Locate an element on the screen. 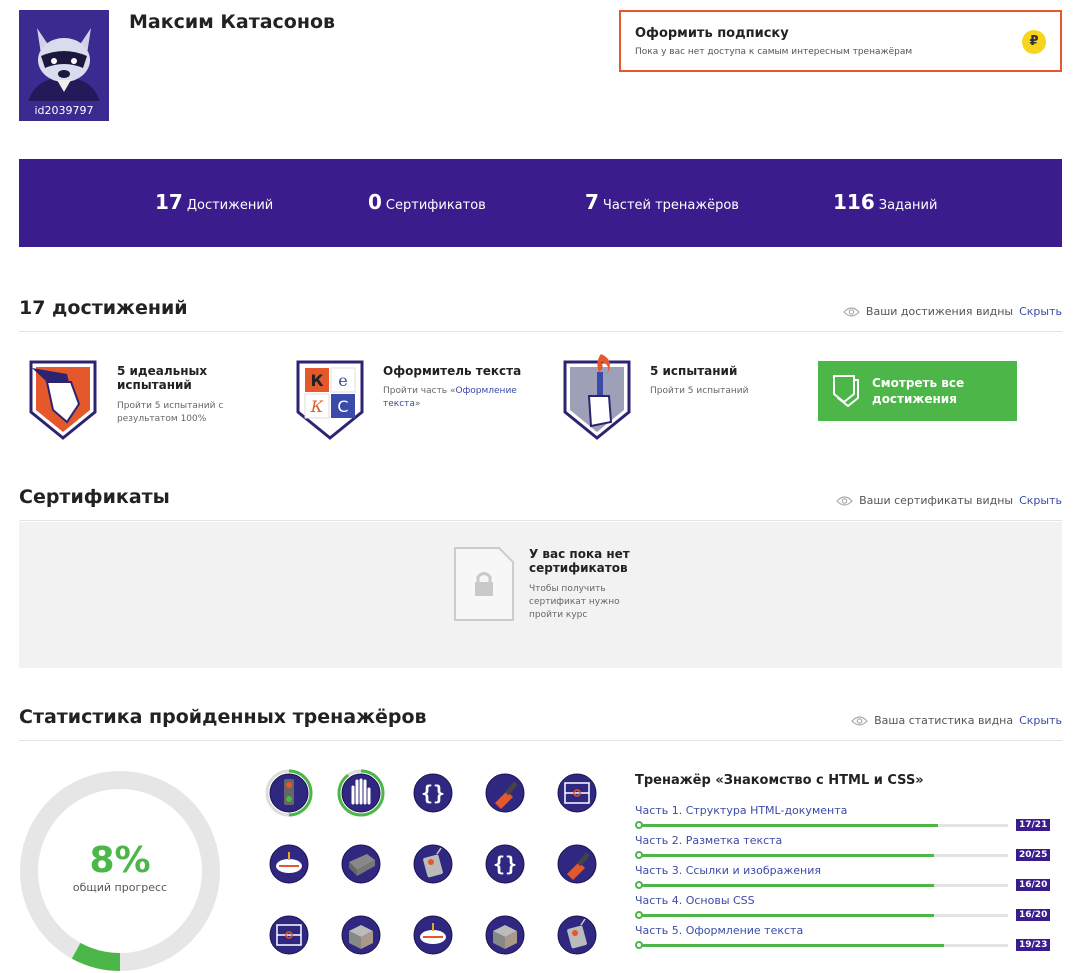 The image size is (1077, 973). trainer-part-link: Часть 4. Основы CSS is located at coordinates (841, 900).